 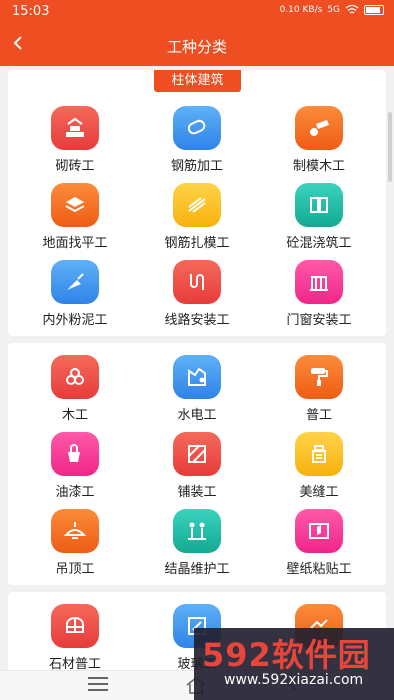 What do you see at coordinates (196, 166) in the screenshot?
I see `trade-label: 钢筋加工` at bounding box center [196, 166].